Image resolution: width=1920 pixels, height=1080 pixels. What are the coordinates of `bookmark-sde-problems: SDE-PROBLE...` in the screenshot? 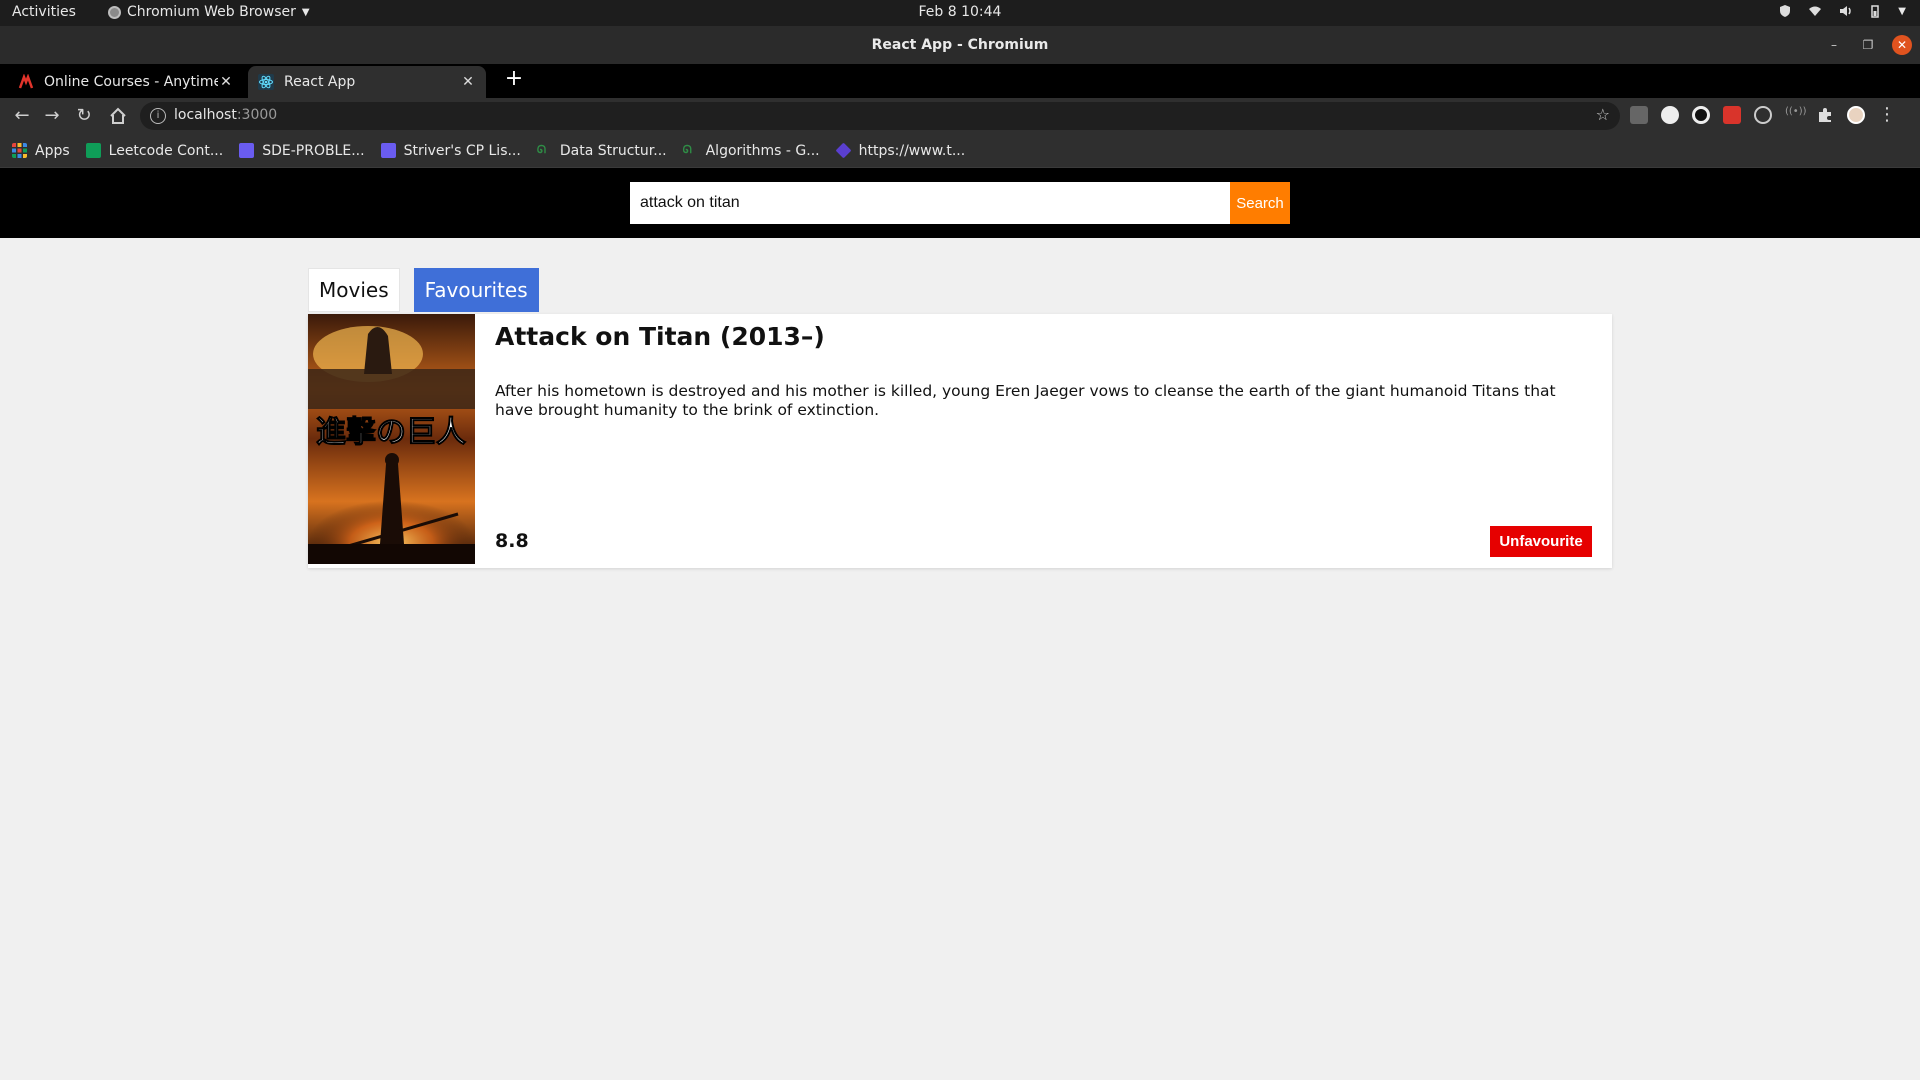 It's located at (302, 150).